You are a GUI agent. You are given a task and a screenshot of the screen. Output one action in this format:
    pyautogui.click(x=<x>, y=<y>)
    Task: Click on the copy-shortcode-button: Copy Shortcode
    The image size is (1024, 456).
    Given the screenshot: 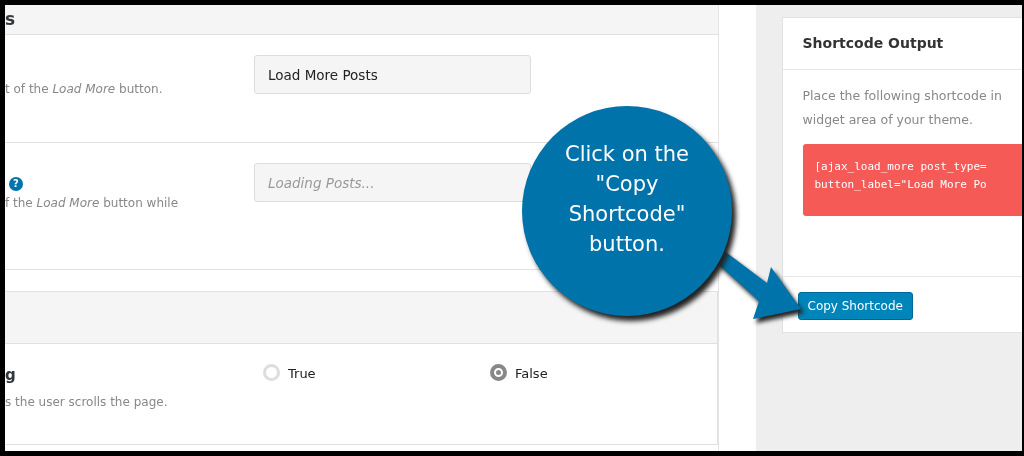 What is the action you would take?
    pyautogui.click(x=855, y=306)
    